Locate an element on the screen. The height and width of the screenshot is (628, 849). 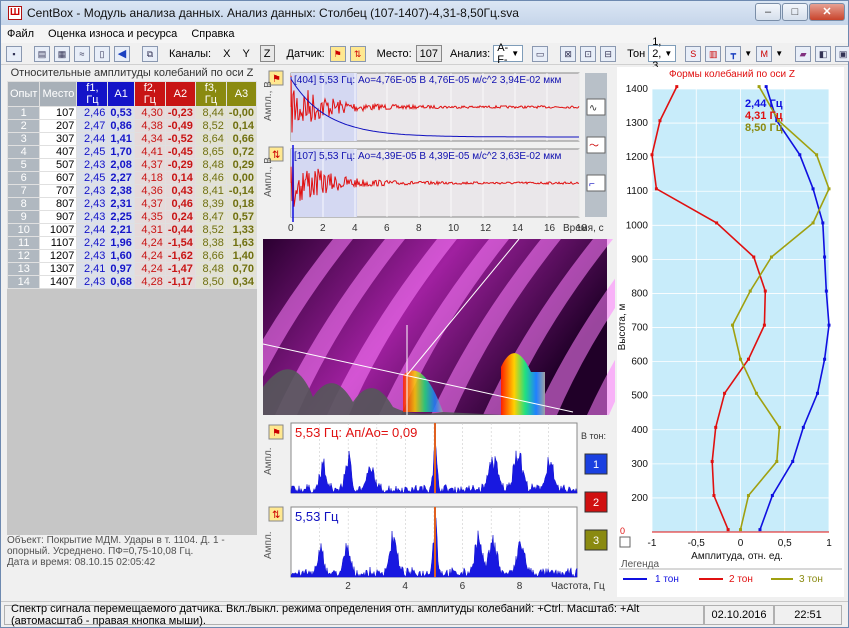
mode-shape-icon: S is located at coordinates (693, 53).